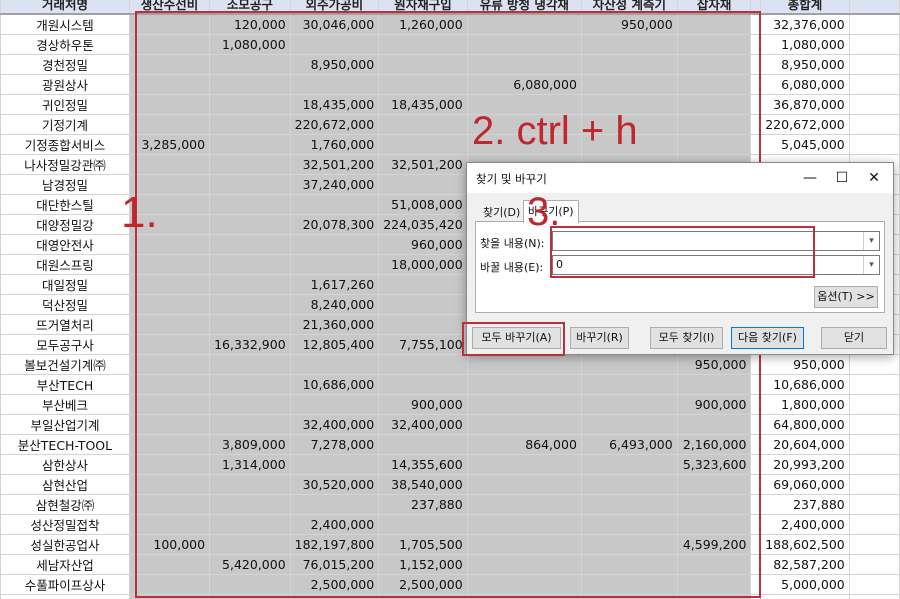  What do you see at coordinates (714, 404) in the screenshot?
I see `value-cell: 900,000` at bounding box center [714, 404].